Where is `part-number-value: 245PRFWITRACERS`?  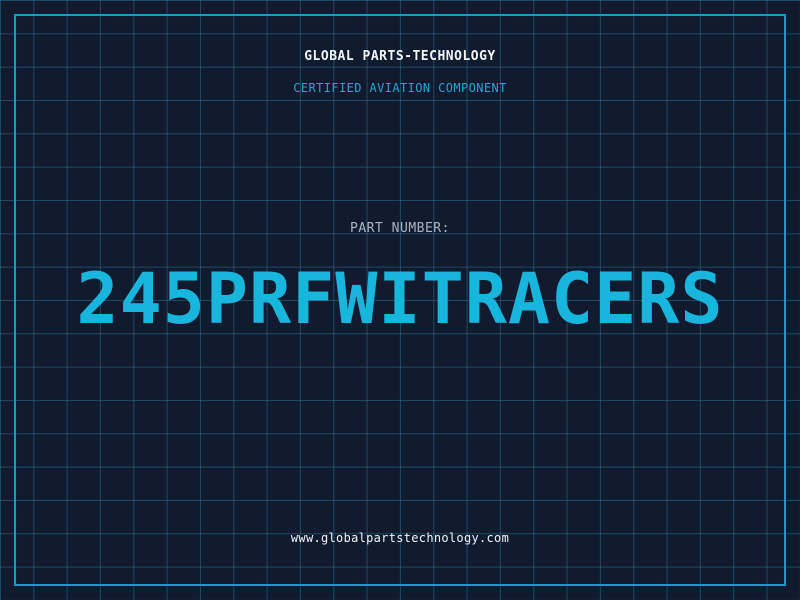
part-number-value: 245PRFWITRACERS is located at coordinates (400, 299).